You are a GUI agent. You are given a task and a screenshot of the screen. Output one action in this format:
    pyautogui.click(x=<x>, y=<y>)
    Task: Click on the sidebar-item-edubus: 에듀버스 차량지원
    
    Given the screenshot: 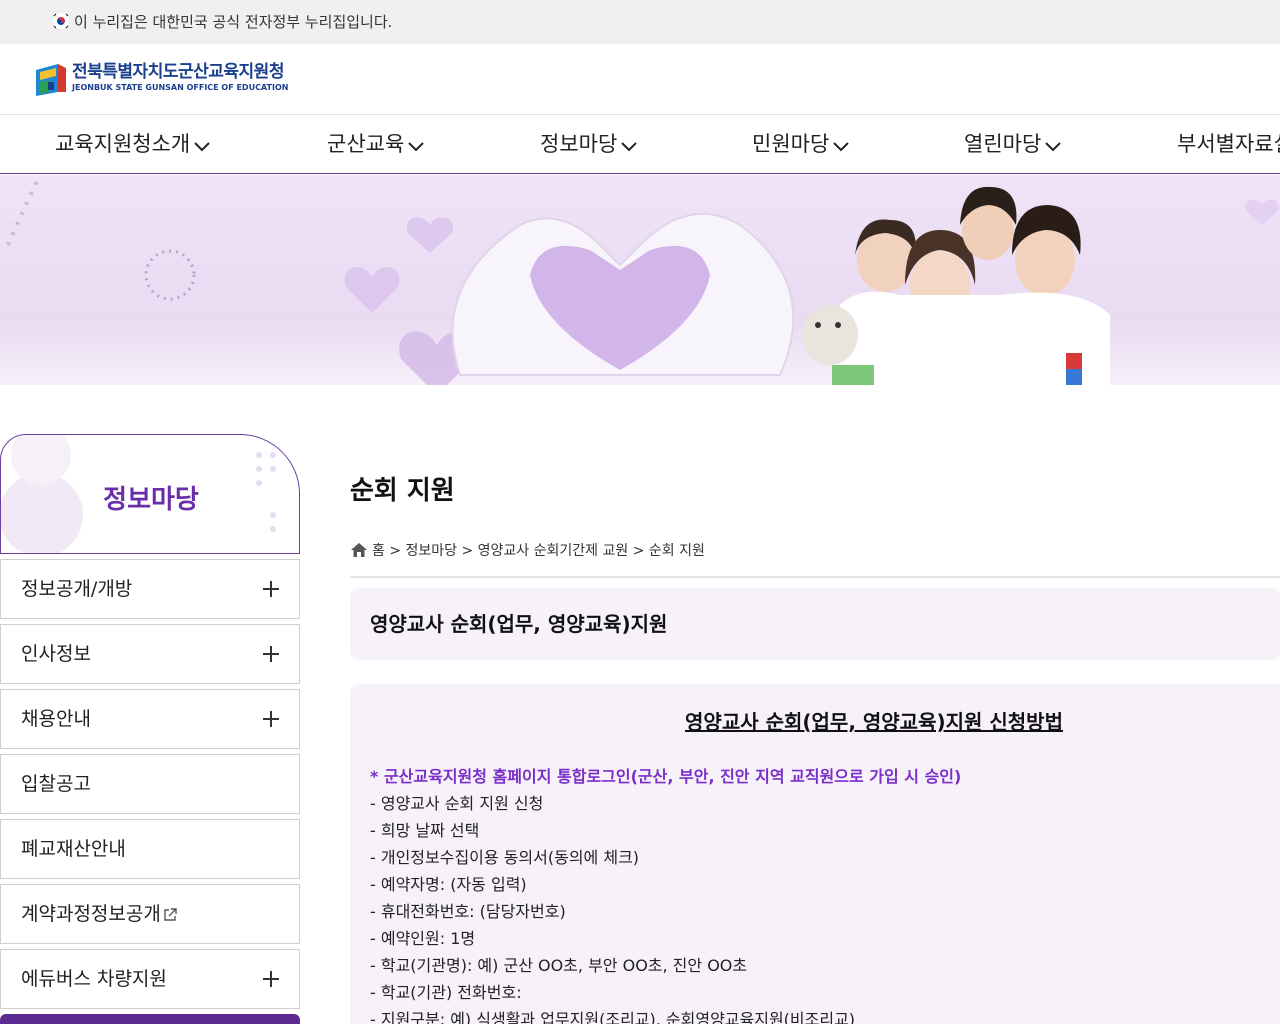 What is the action you would take?
    pyautogui.click(x=150, y=979)
    